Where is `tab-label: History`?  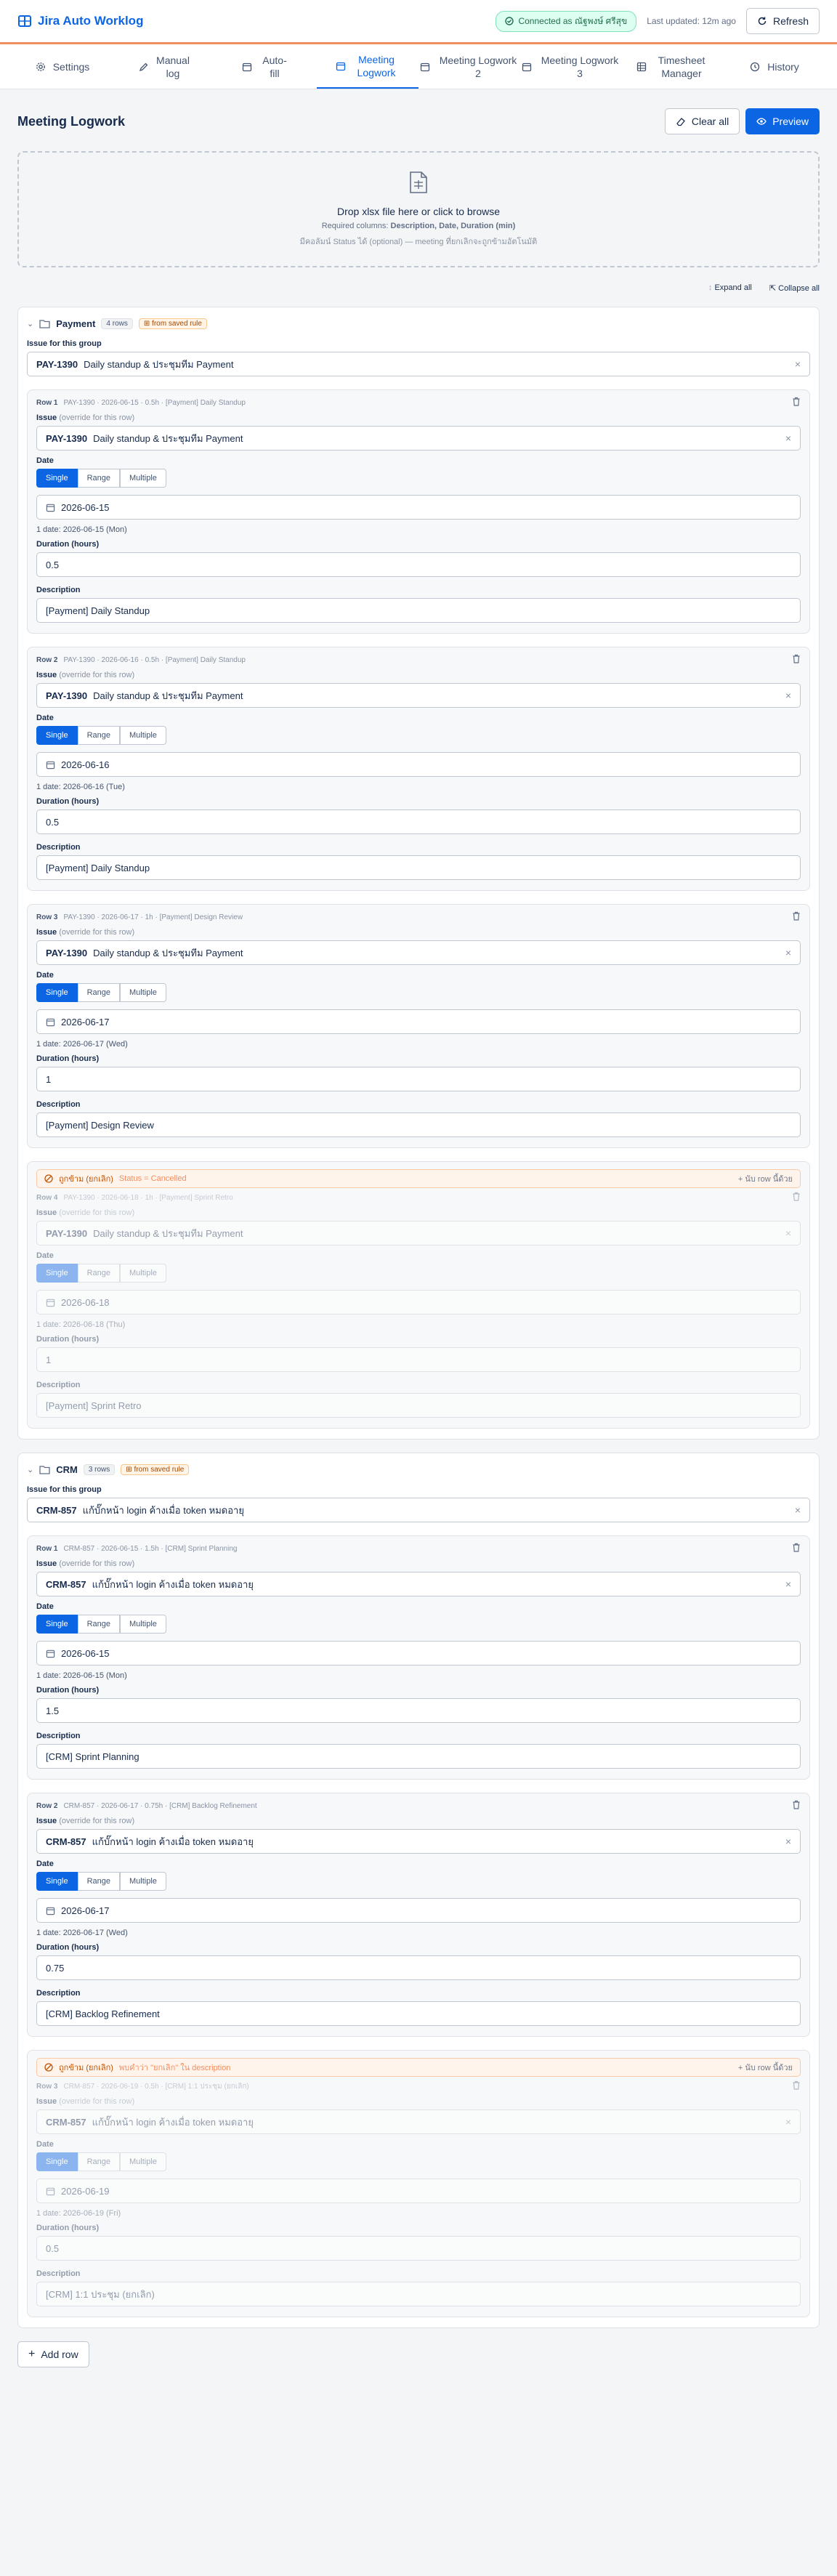
tab-label: History is located at coordinates (783, 67).